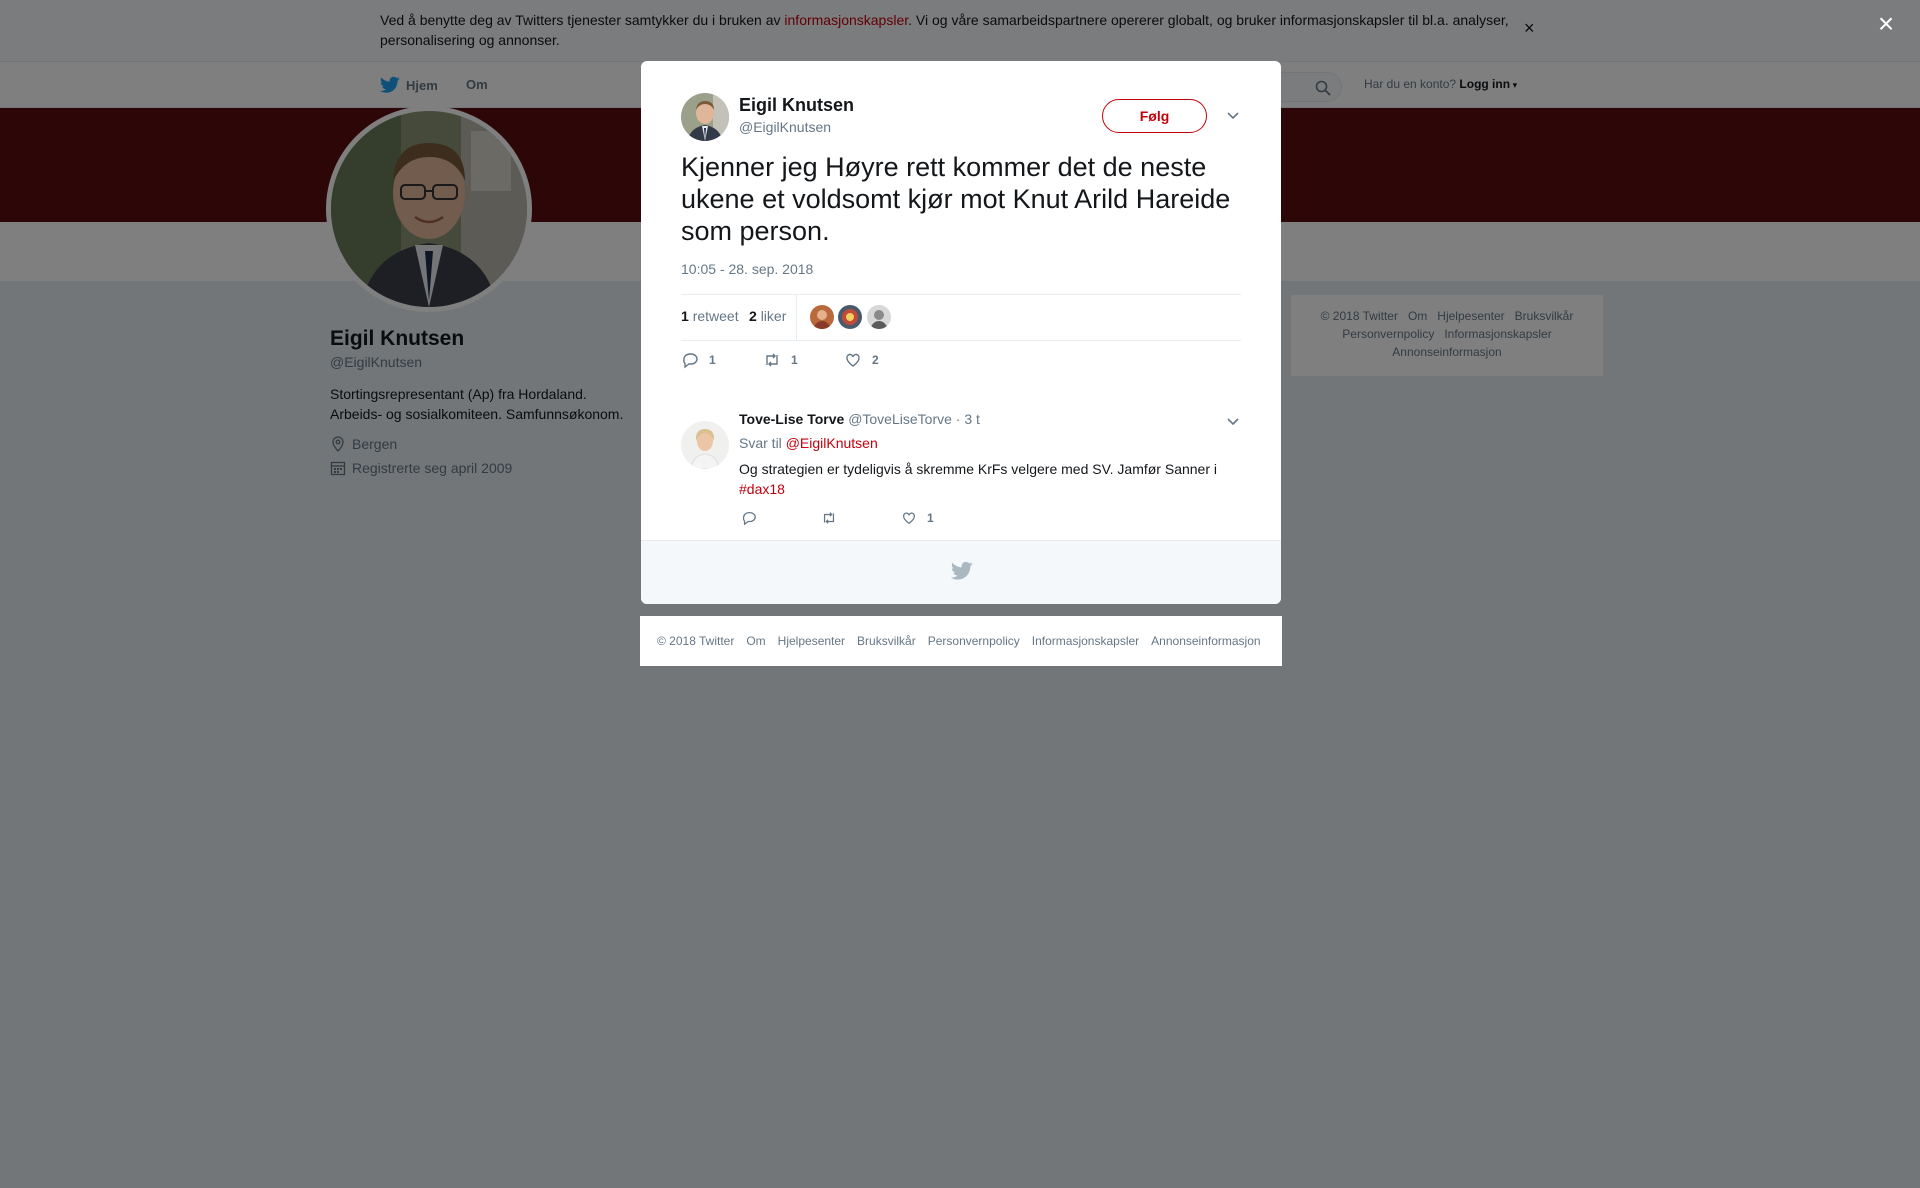  What do you see at coordinates (930, 518) in the screenshot?
I see `reply-like-count: 1` at bounding box center [930, 518].